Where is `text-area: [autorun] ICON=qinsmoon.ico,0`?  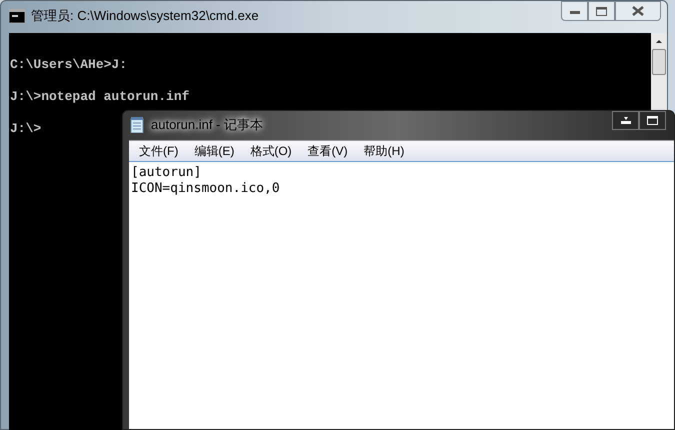
text-area: [autorun] ICON=qinsmoon.ico,0 is located at coordinates (401, 179).